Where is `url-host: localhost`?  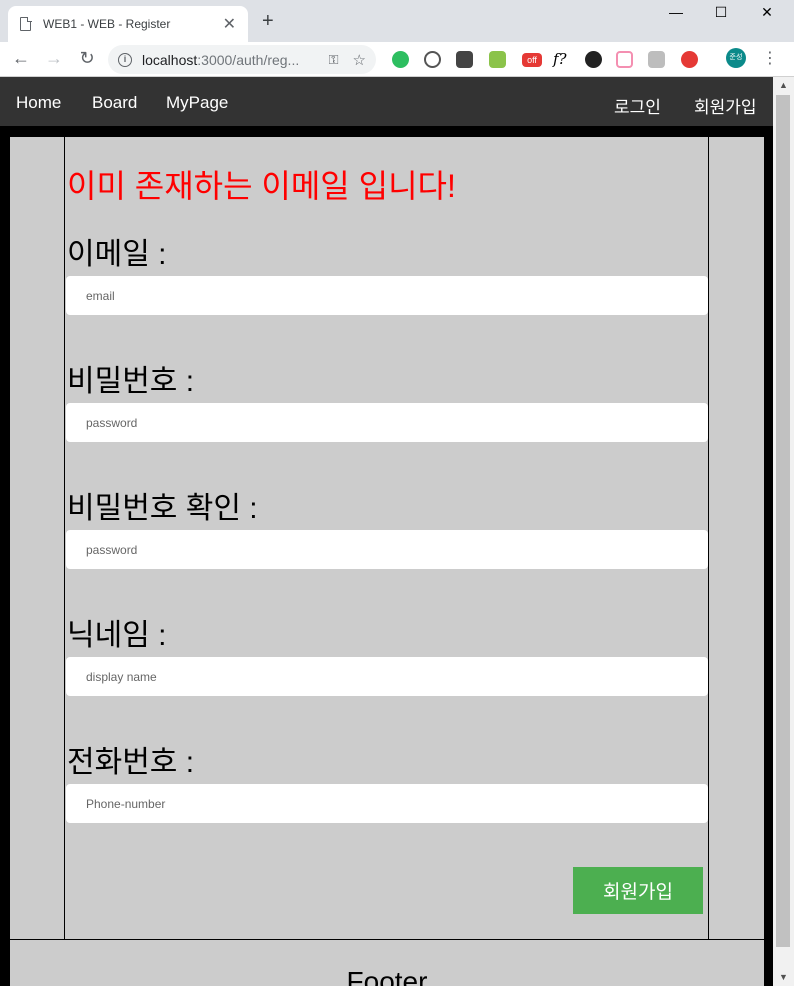 url-host: localhost is located at coordinates (170, 59).